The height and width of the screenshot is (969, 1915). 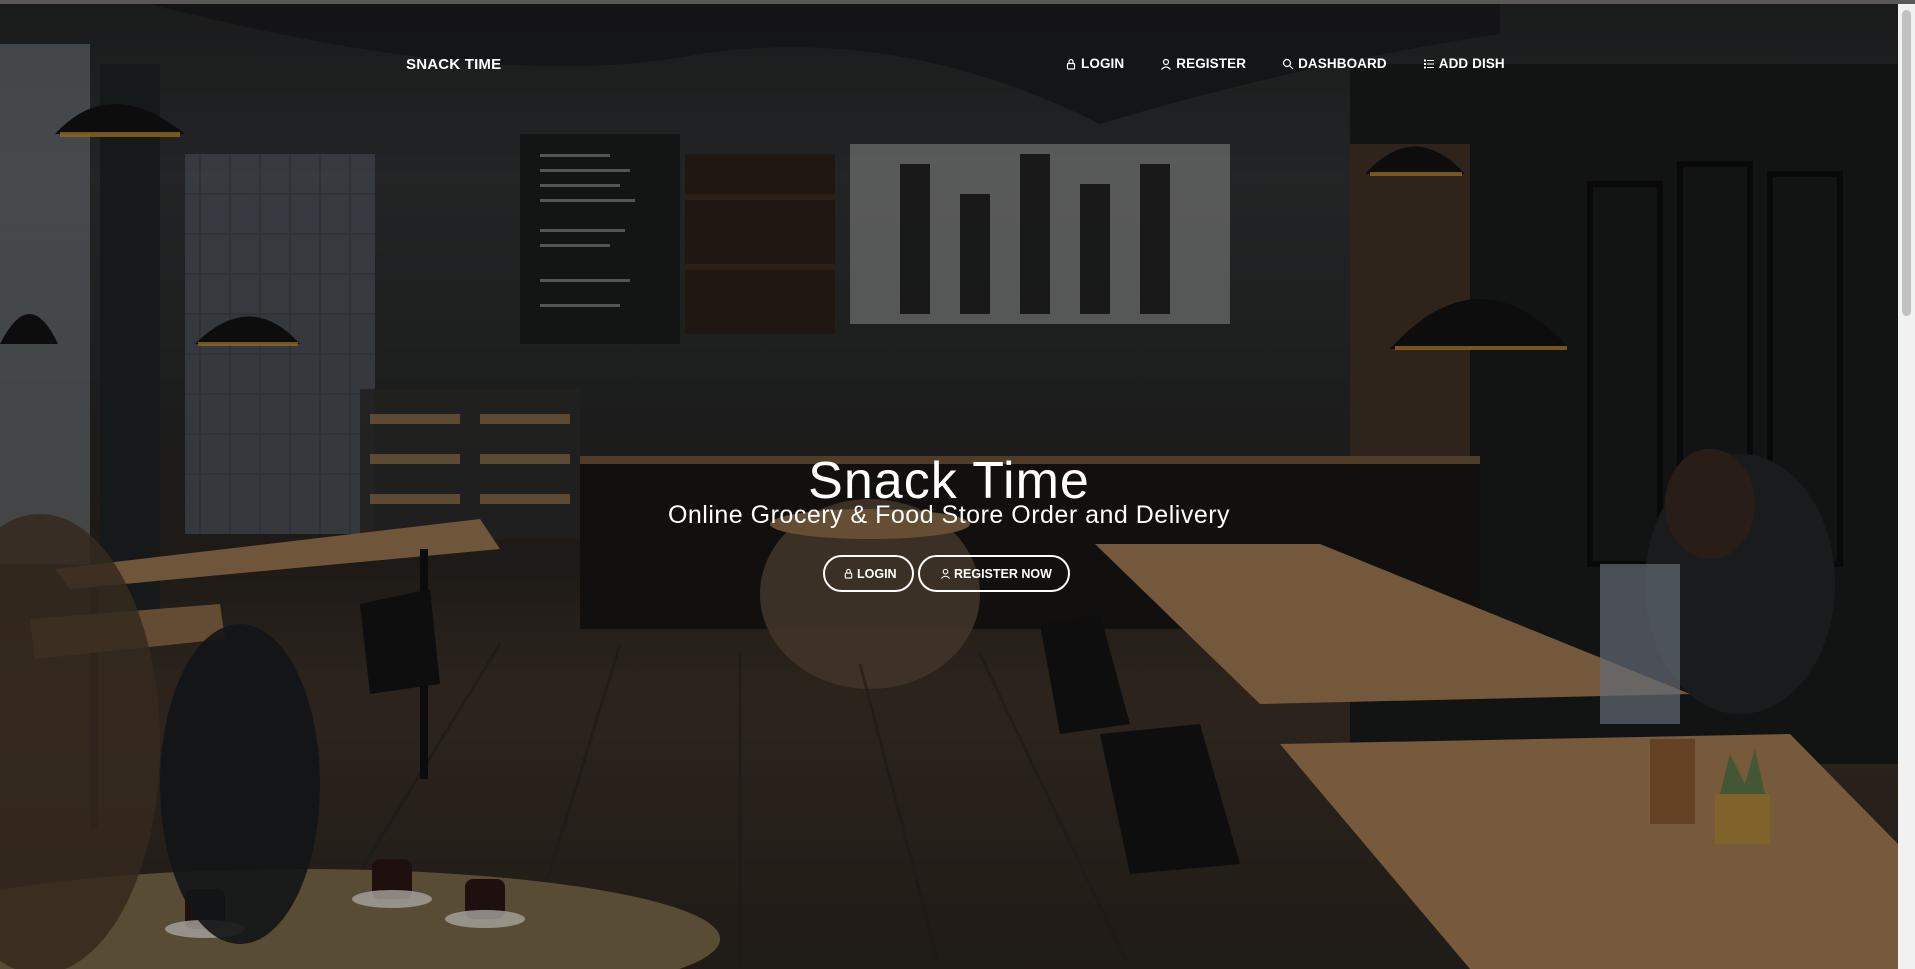 I want to click on scrollbar-thumb, so click(x=1906, y=163).